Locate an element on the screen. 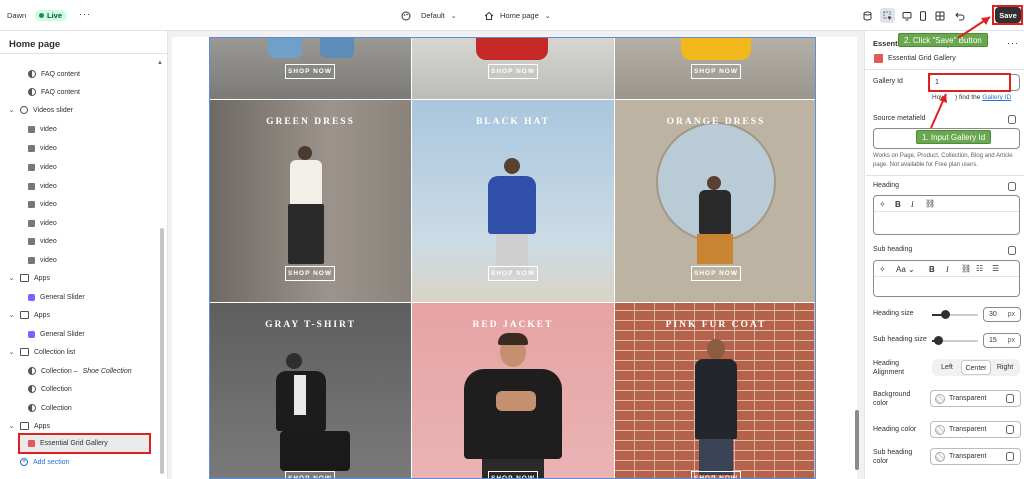 The image size is (1024, 479). annotation-arrows is located at coordinates (960, 72).